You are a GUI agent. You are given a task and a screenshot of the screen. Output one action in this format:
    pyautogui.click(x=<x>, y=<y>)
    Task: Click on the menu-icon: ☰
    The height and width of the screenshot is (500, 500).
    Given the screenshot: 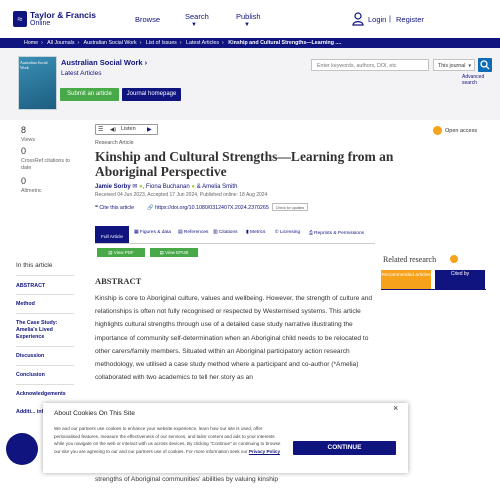 What is the action you would take?
    pyautogui.click(x=100, y=129)
    